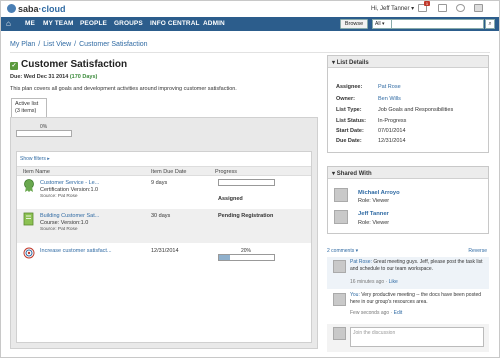  I want to click on logo-suffix: ·cloud, so click(52, 9).